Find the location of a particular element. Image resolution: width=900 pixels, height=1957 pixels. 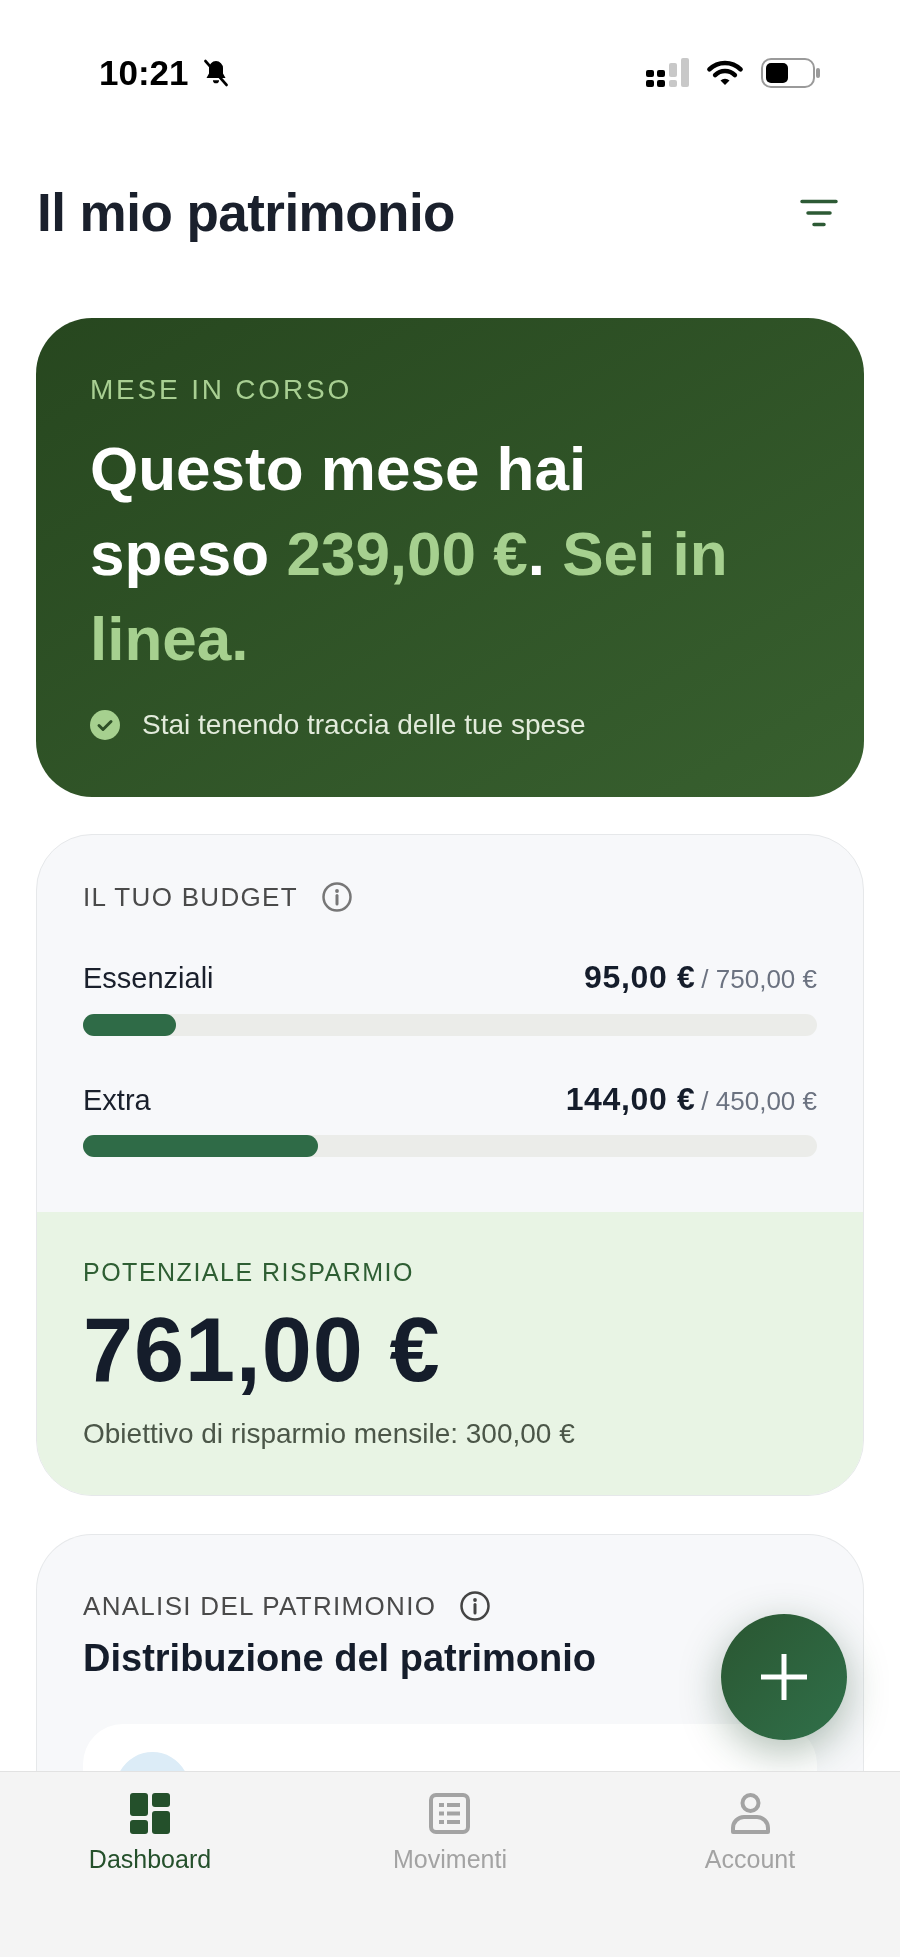

tiles-icon is located at coordinates (150, 1813).